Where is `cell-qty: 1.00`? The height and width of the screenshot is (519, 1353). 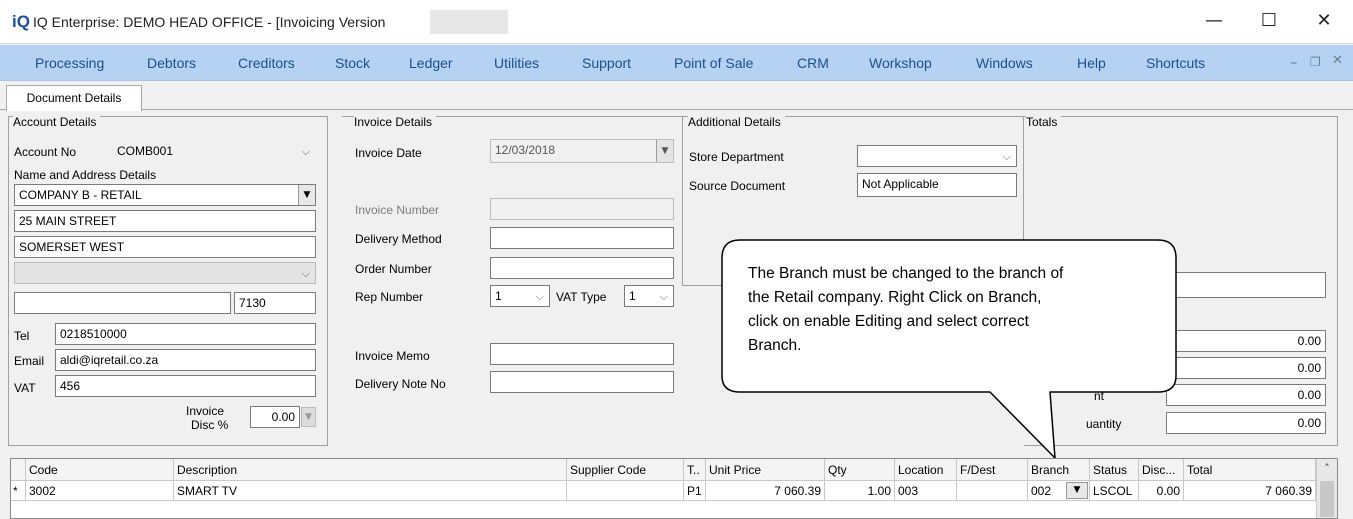
cell-qty: 1.00 is located at coordinates (860, 491).